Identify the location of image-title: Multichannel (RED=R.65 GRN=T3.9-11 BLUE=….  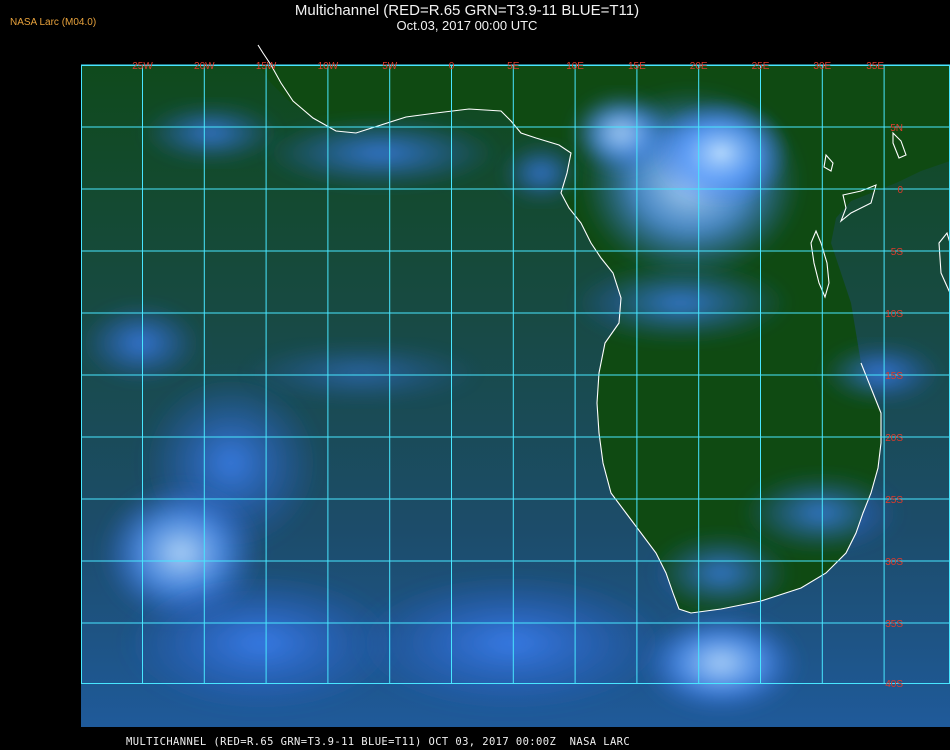
(467, 10).